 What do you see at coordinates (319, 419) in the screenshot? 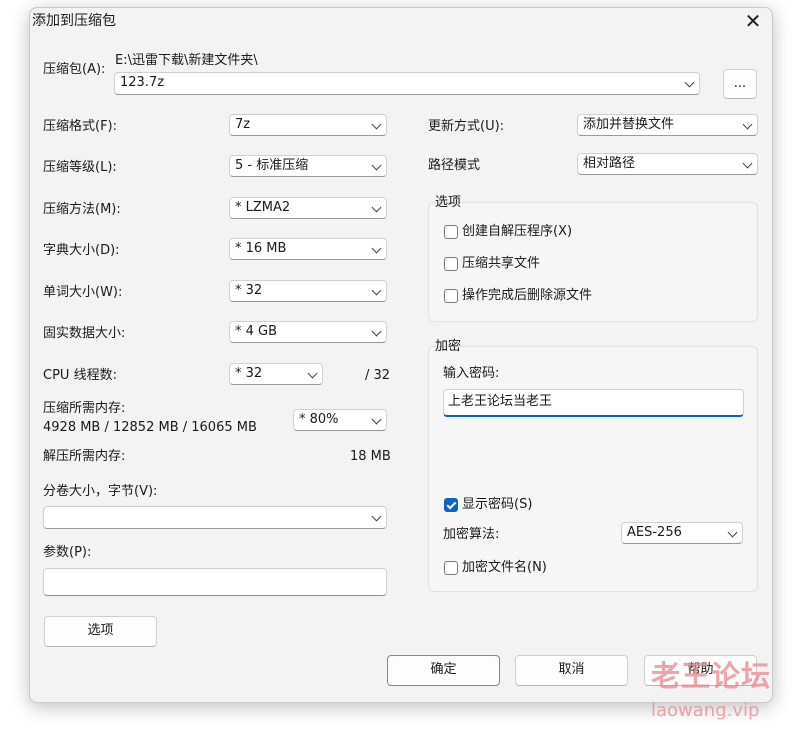
I see `mem-comp-value: * 80%` at bounding box center [319, 419].